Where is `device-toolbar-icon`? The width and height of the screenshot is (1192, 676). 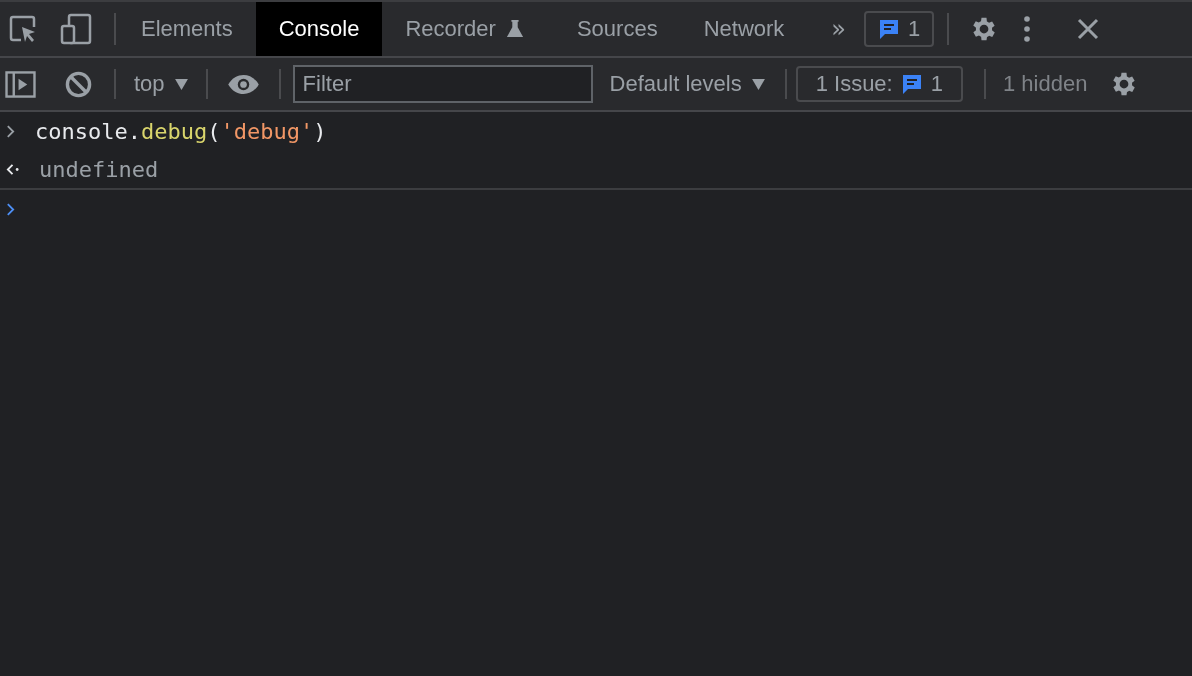 device-toolbar-icon is located at coordinates (76, 29).